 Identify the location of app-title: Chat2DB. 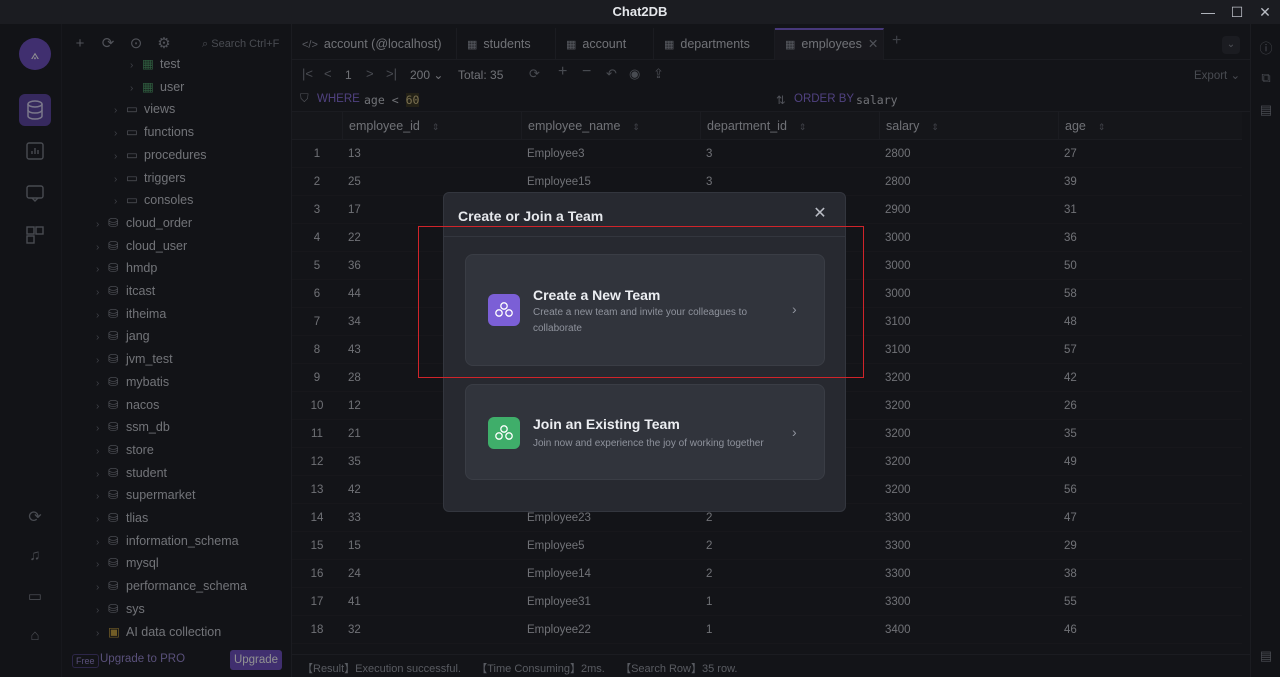
(640, 11).